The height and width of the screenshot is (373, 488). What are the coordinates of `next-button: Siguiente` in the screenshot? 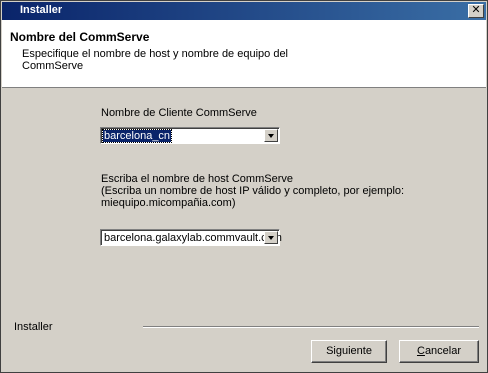 It's located at (349, 351).